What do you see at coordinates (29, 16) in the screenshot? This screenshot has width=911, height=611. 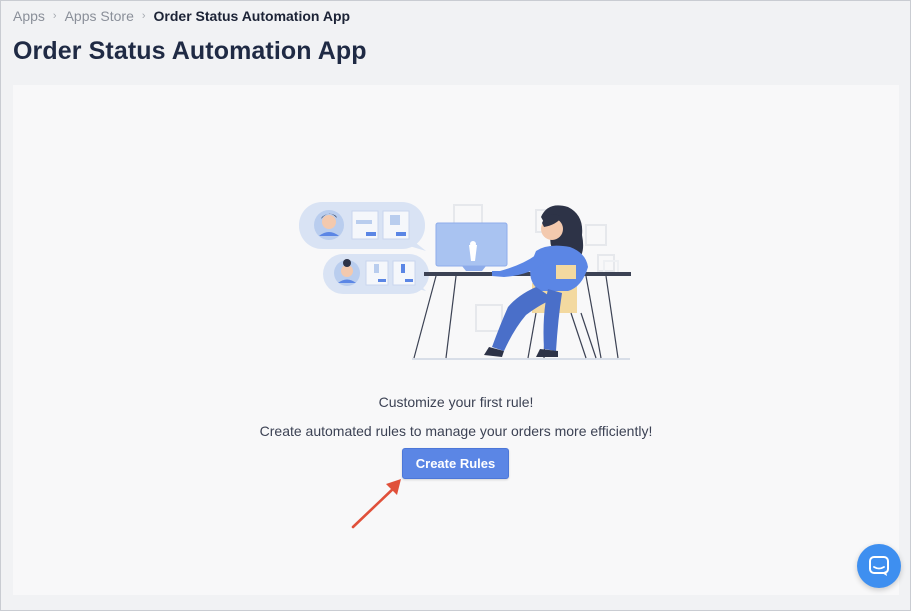 I see `breadcrumb-apps: Apps` at bounding box center [29, 16].